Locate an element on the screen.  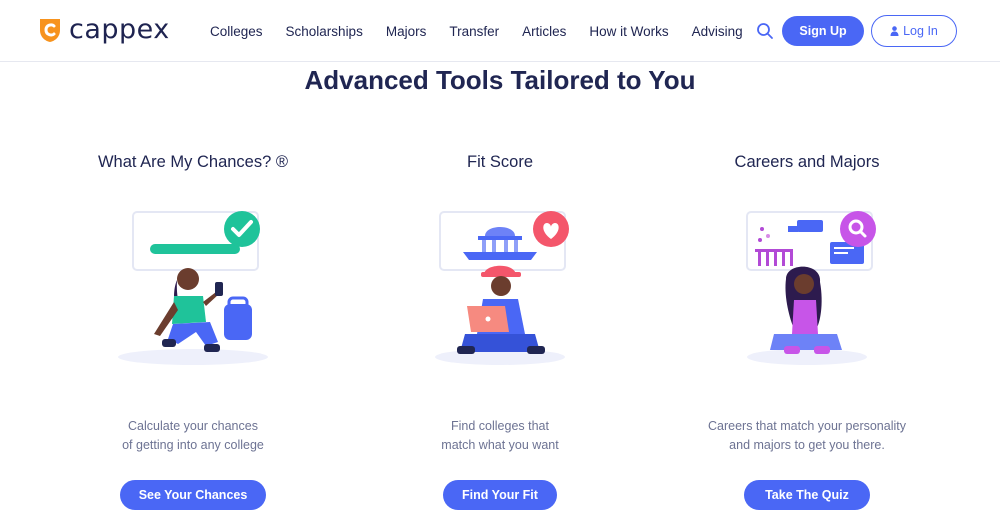
card-description-line: Find colleges that is located at coordinates (500, 426).